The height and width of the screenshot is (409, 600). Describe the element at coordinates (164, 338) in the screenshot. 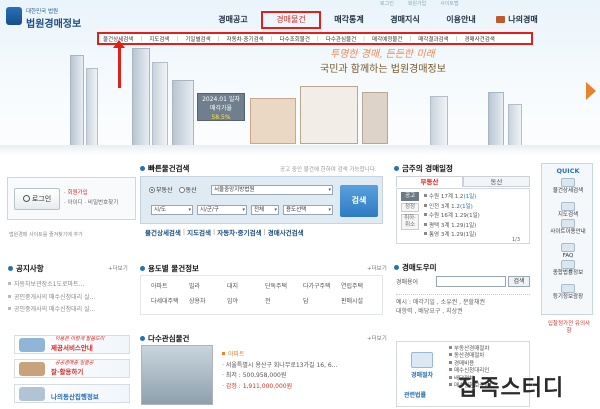

I see `interest-title: 다수관심물건` at that location.